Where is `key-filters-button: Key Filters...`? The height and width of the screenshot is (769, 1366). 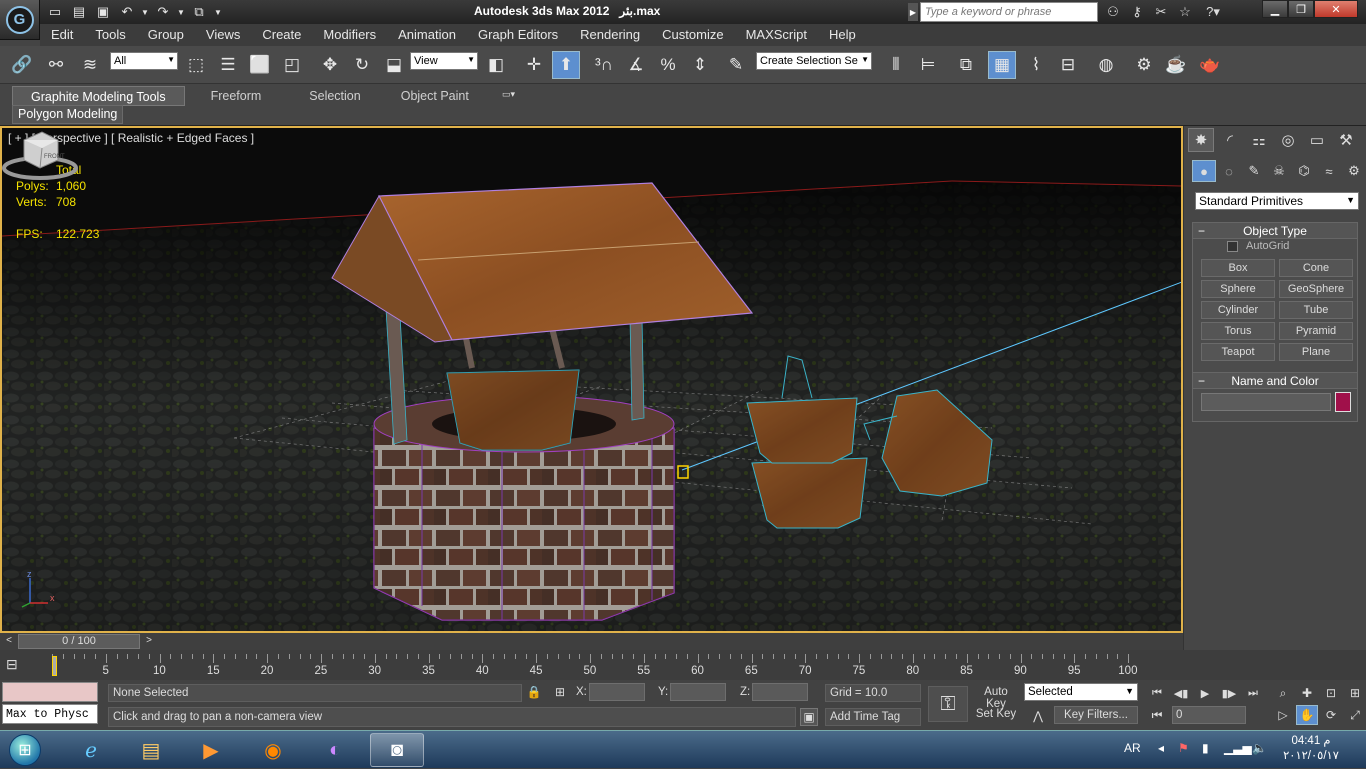 key-filters-button: Key Filters... is located at coordinates (1096, 715).